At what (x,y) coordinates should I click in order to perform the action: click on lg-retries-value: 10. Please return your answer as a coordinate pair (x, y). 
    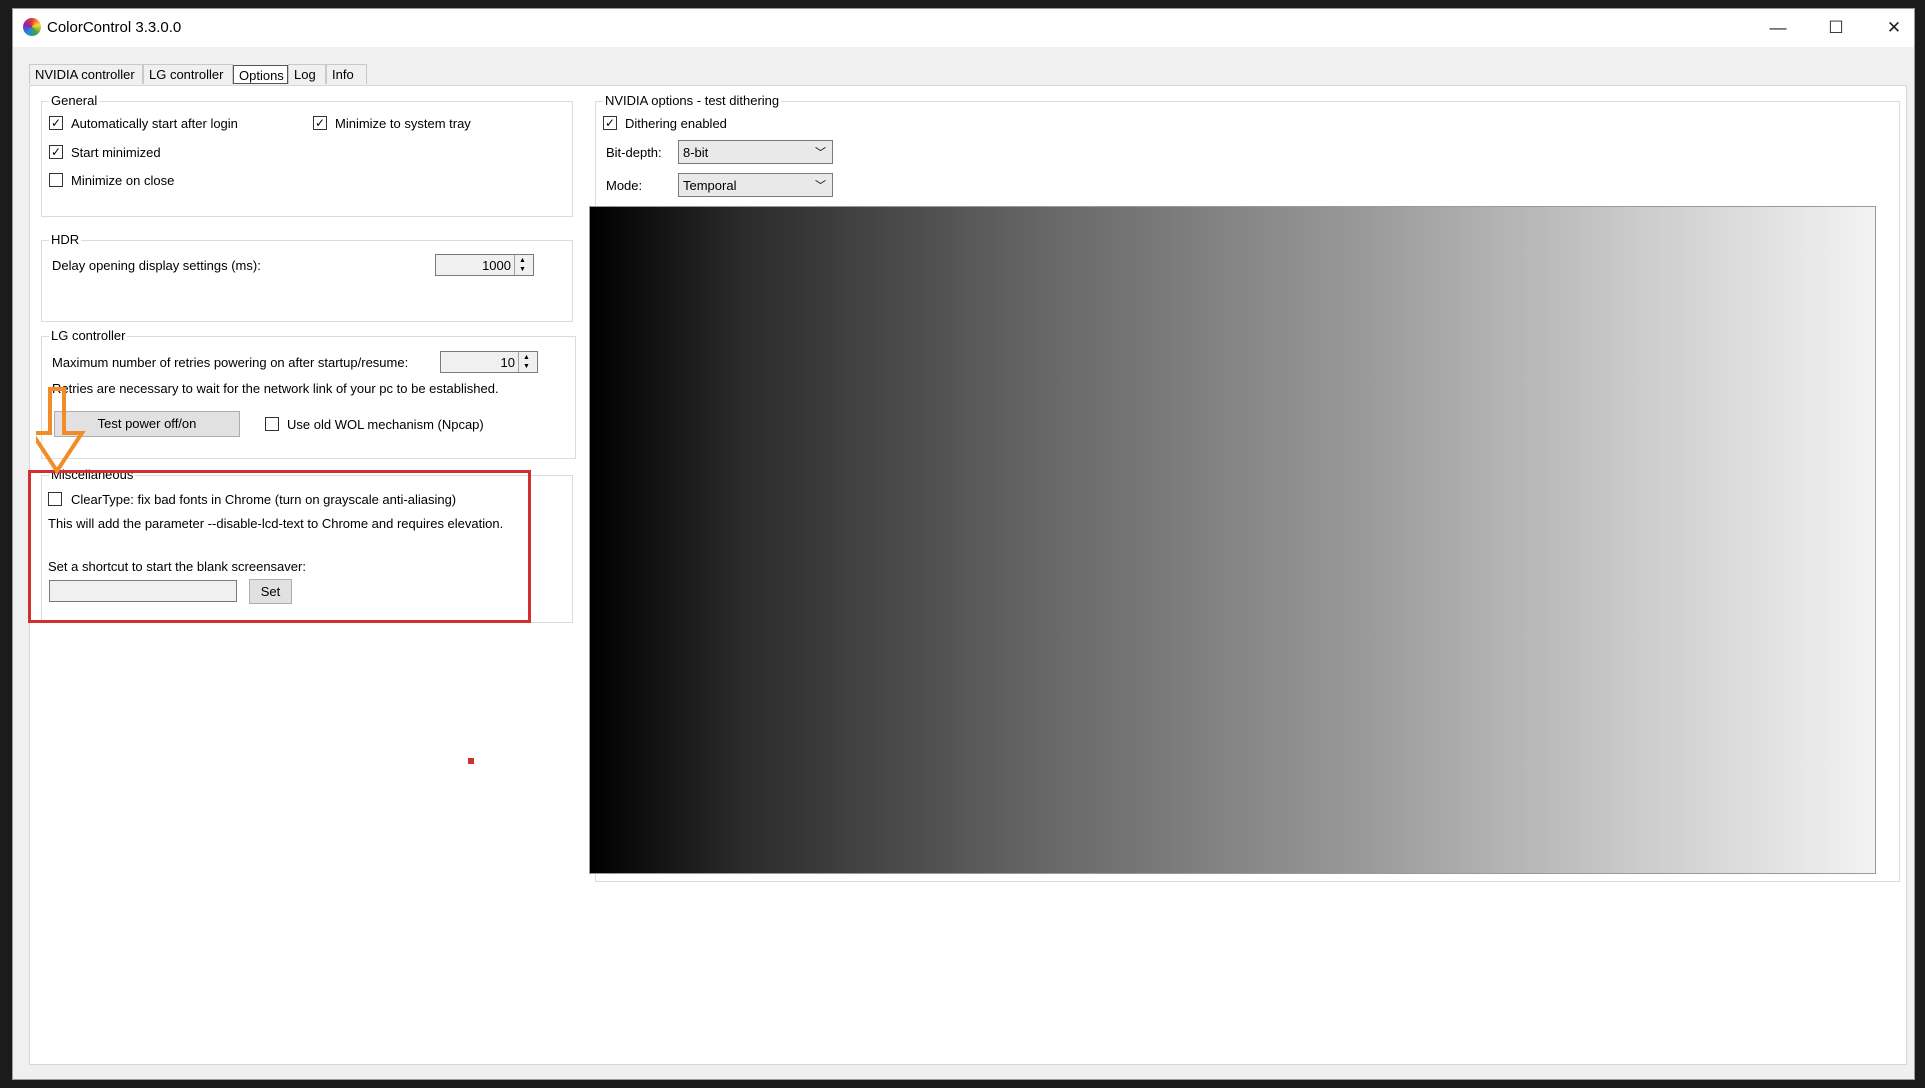
    Looking at the image, I should click on (507, 362).